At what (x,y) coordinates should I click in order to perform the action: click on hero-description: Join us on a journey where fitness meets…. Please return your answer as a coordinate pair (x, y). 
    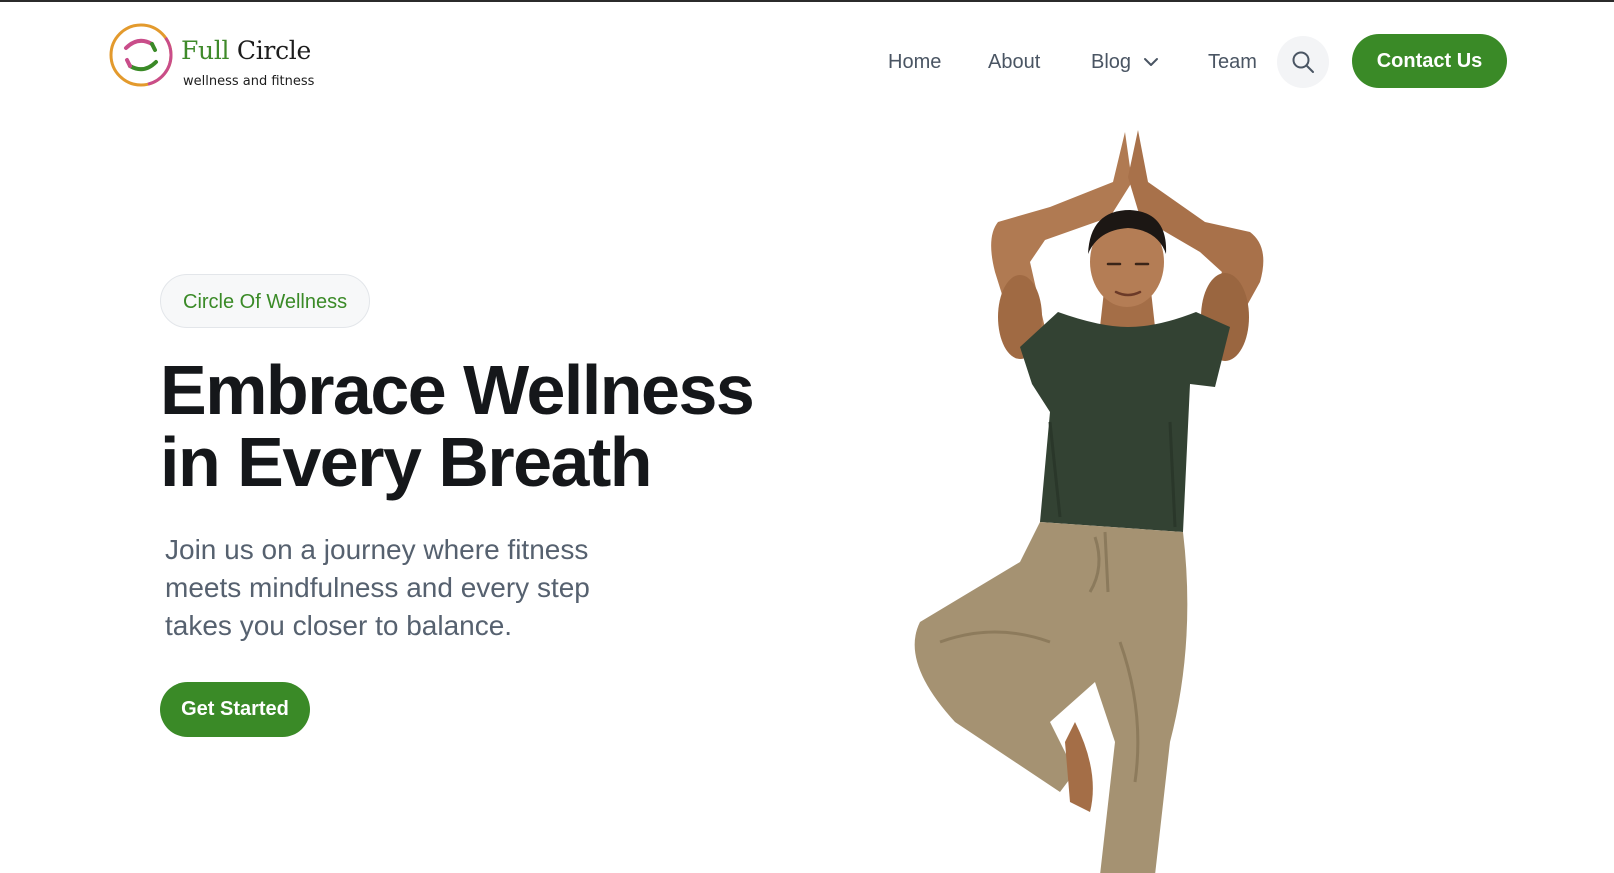
    Looking at the image, I should click on (425, 588).